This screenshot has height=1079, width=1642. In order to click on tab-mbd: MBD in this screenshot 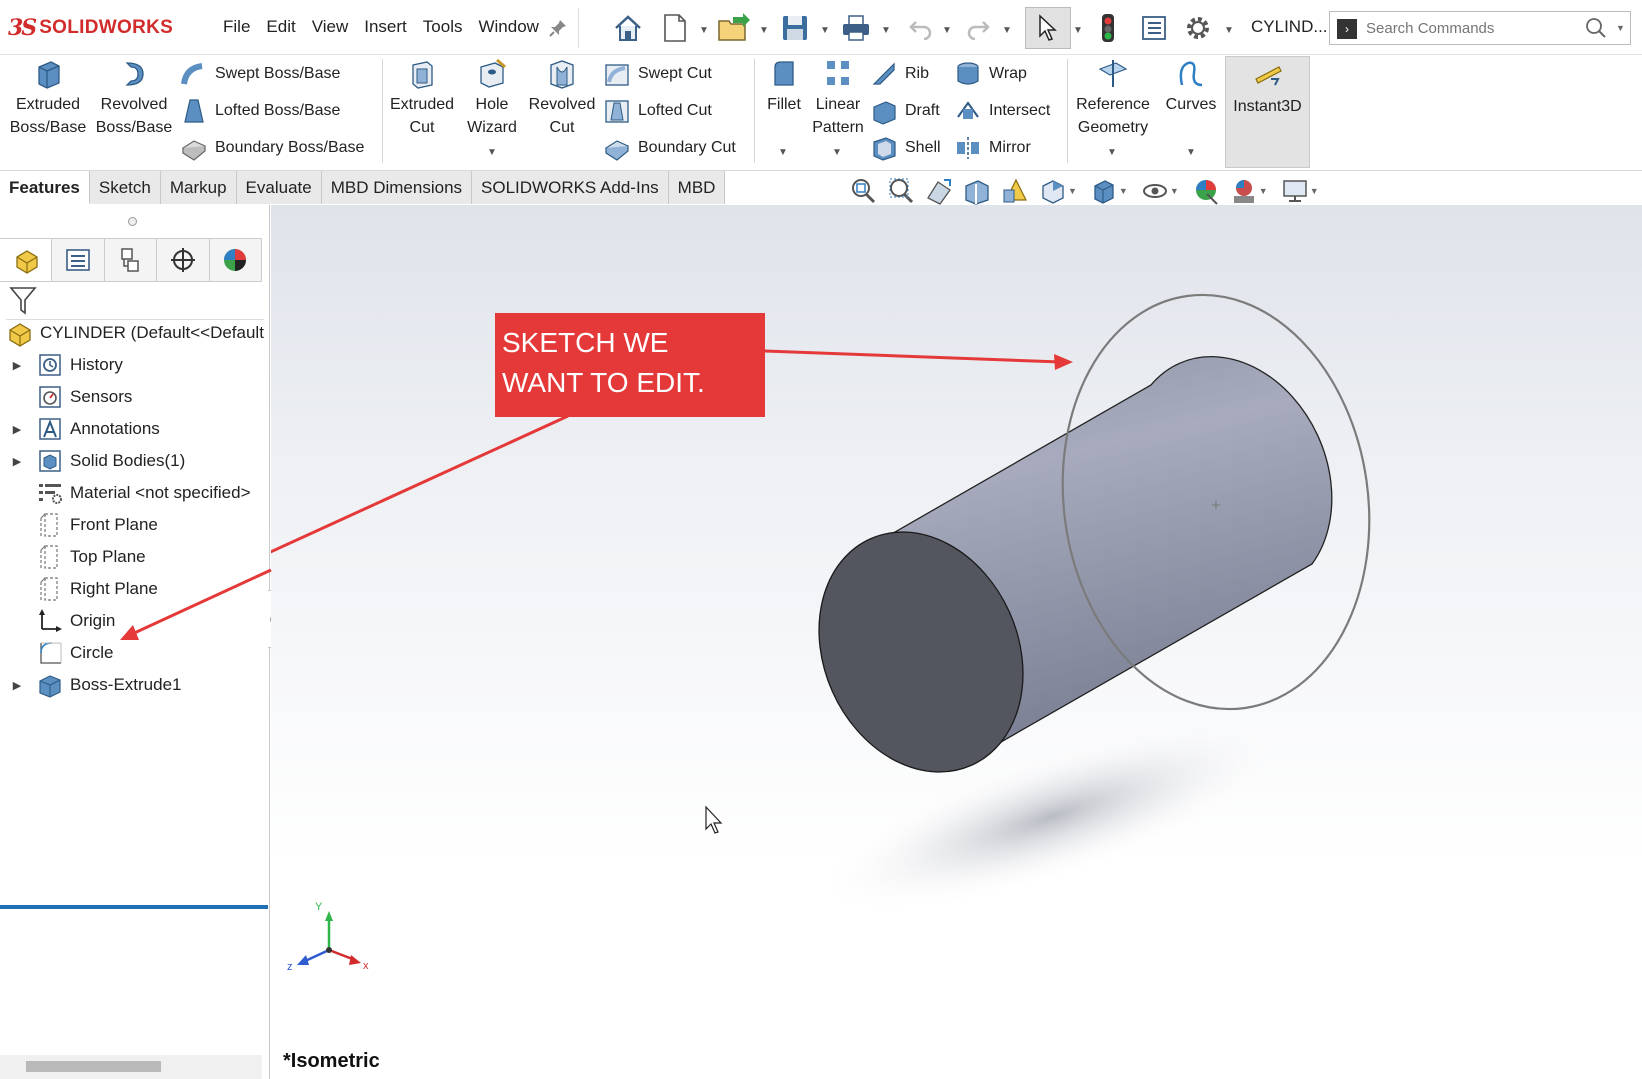, I will do `click(697, 187)`.